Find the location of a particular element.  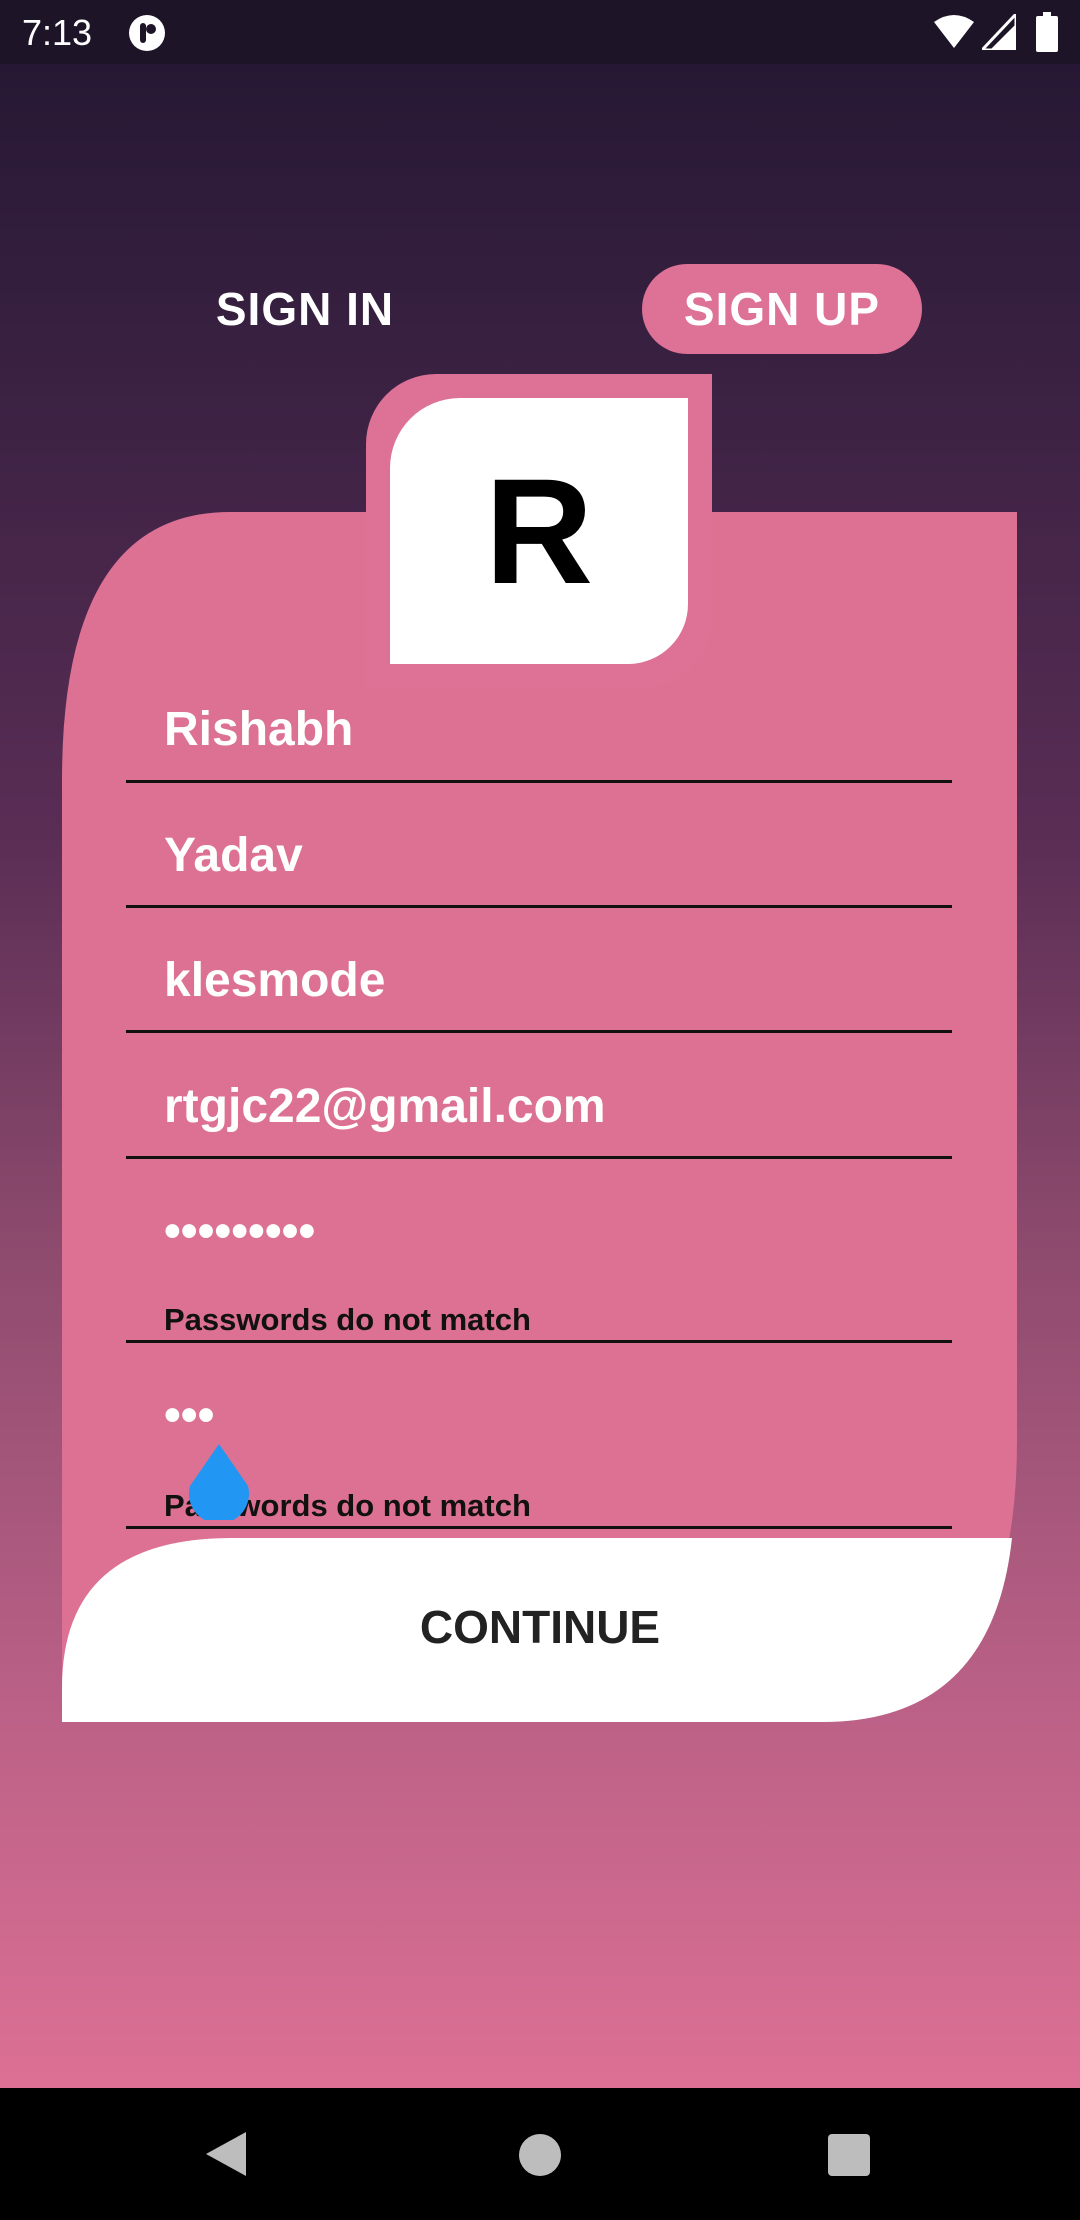

home-icon is located at coordinates (540, 2155).